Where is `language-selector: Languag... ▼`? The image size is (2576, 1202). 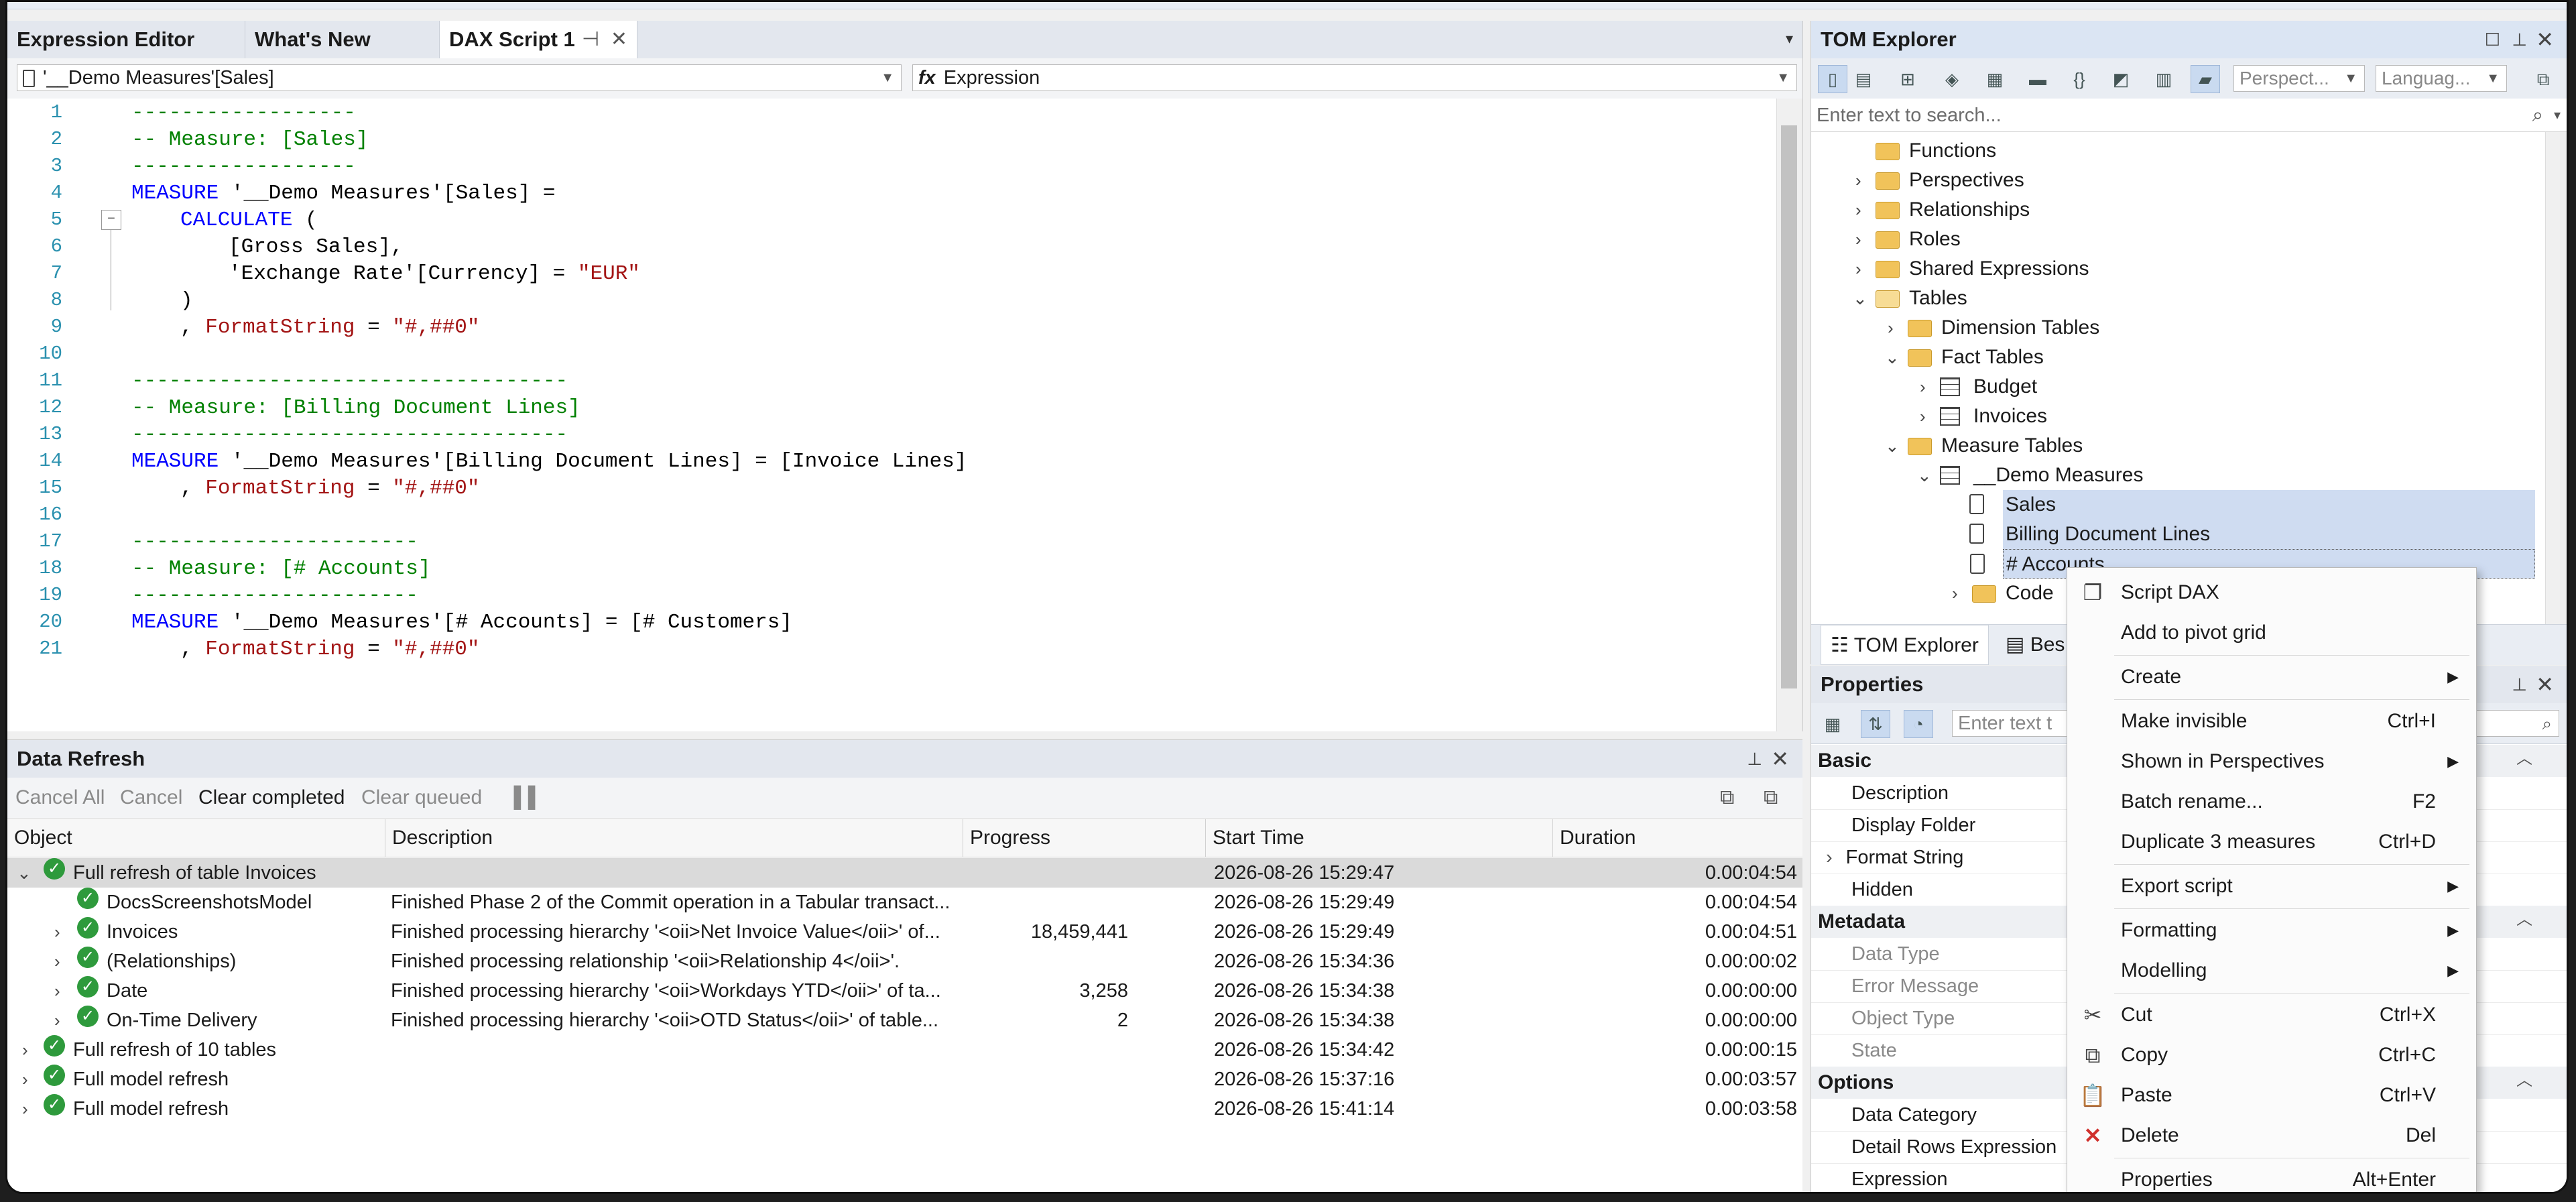
language-selector: Languag... ▼ is located at coordinates (2442, 78).